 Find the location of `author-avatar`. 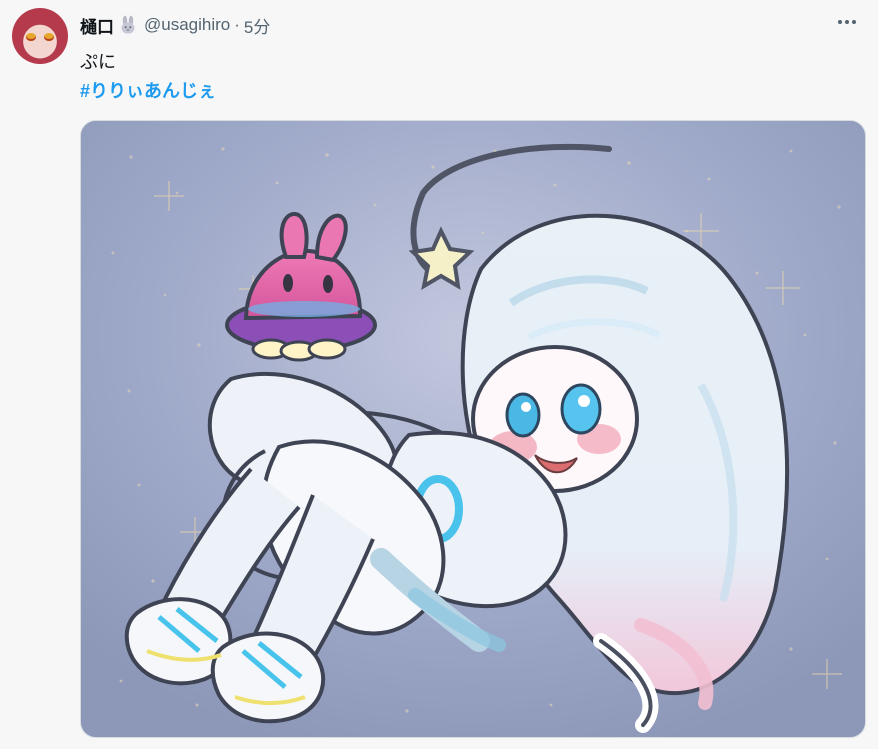

author-avatar is located at coordinates (40, 36).